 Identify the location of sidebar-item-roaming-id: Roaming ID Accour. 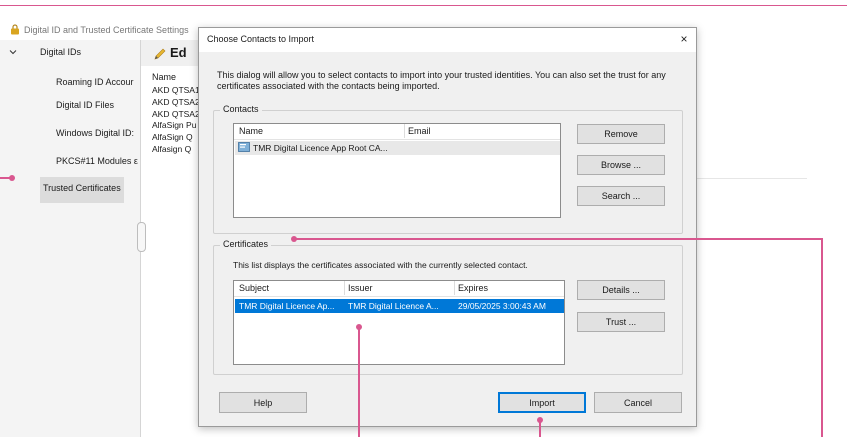
(97, 82).